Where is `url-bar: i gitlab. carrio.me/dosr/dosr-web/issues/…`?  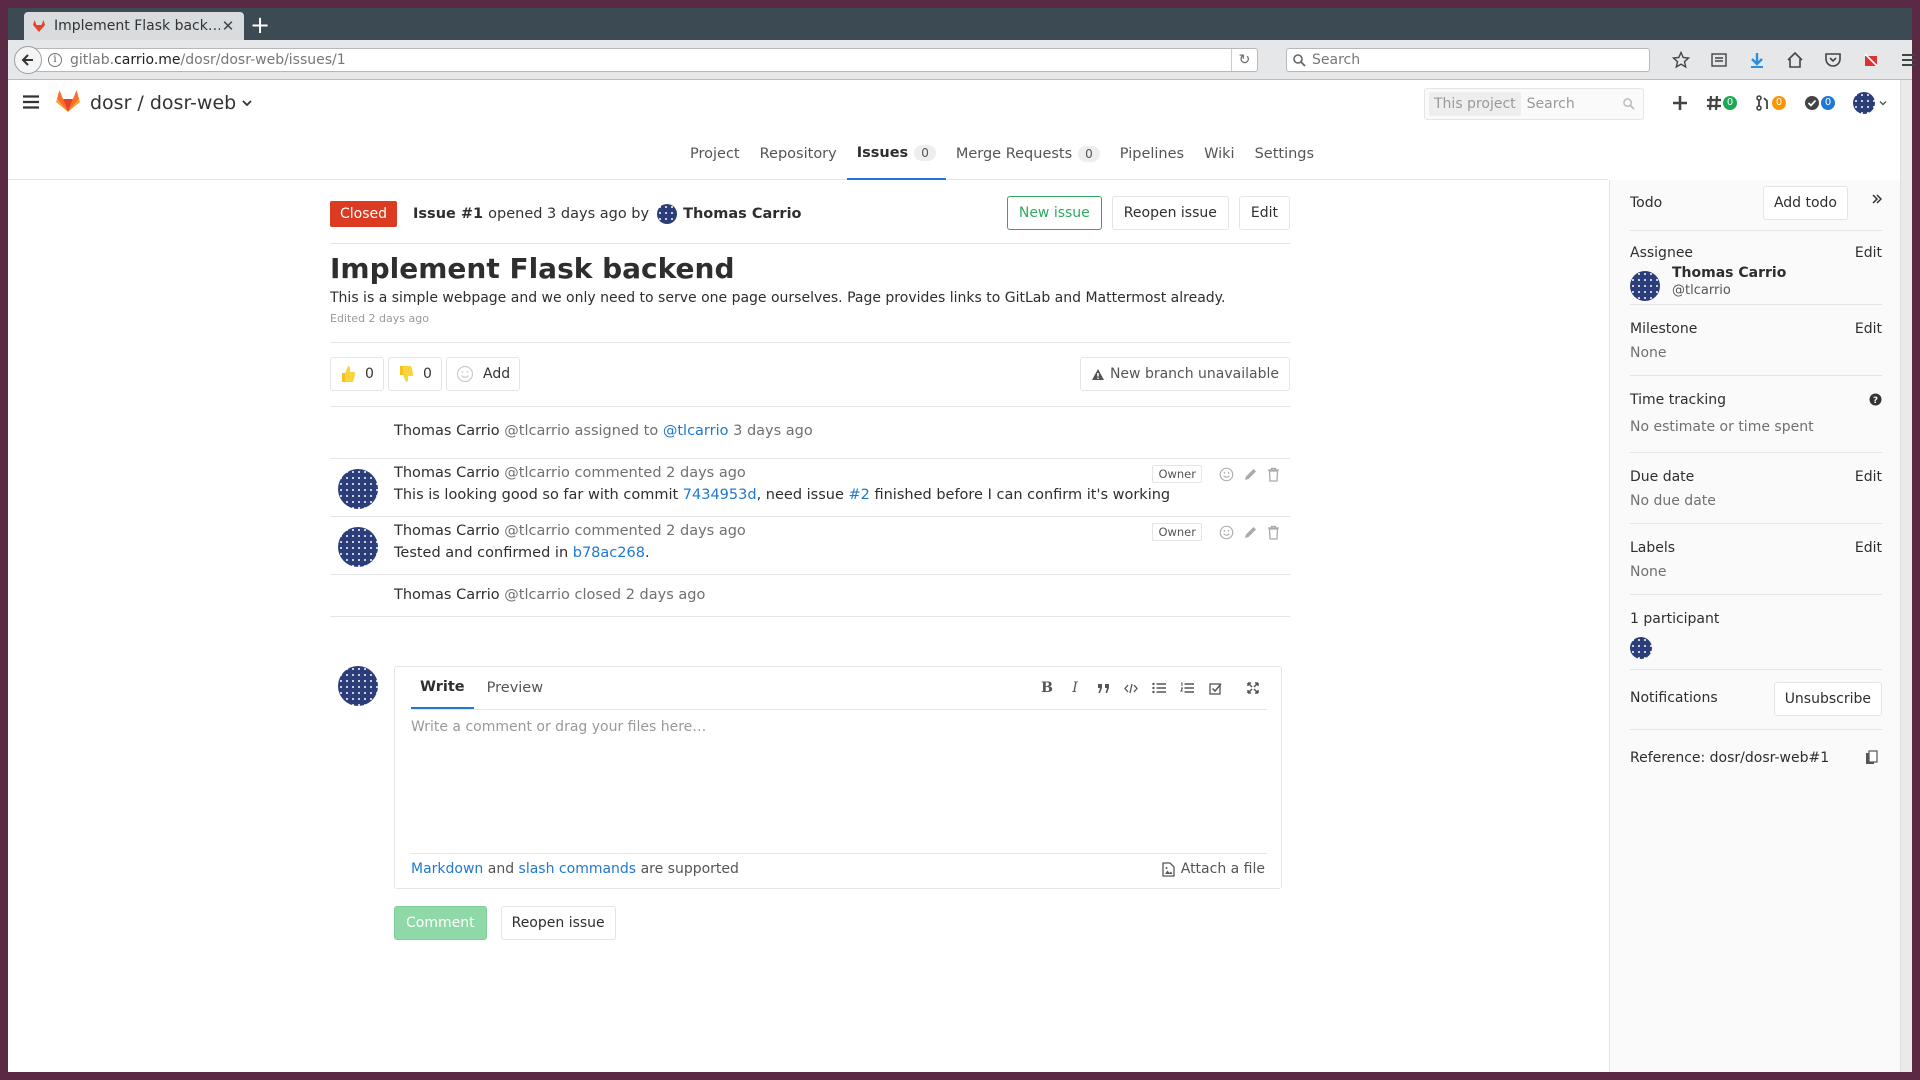 url-bar: i gitlab. carrio.me/dosr/dosr-web/issues/… is located at coordinates (647, 60).